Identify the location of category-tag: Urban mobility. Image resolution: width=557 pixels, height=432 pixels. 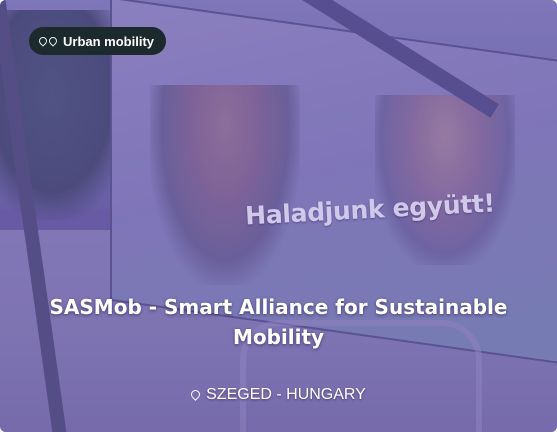
(98, 41).